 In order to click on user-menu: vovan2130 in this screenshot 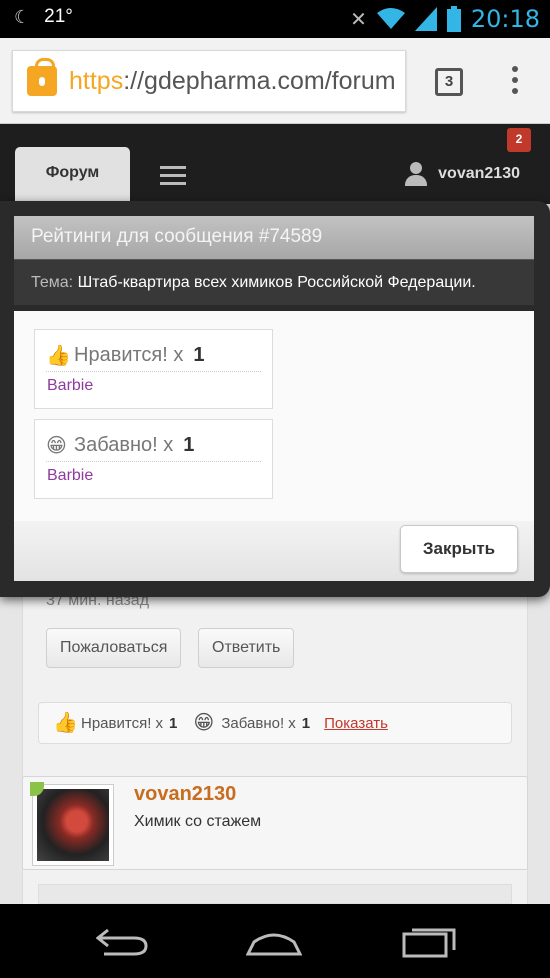, I will do `click(462, 174)`.